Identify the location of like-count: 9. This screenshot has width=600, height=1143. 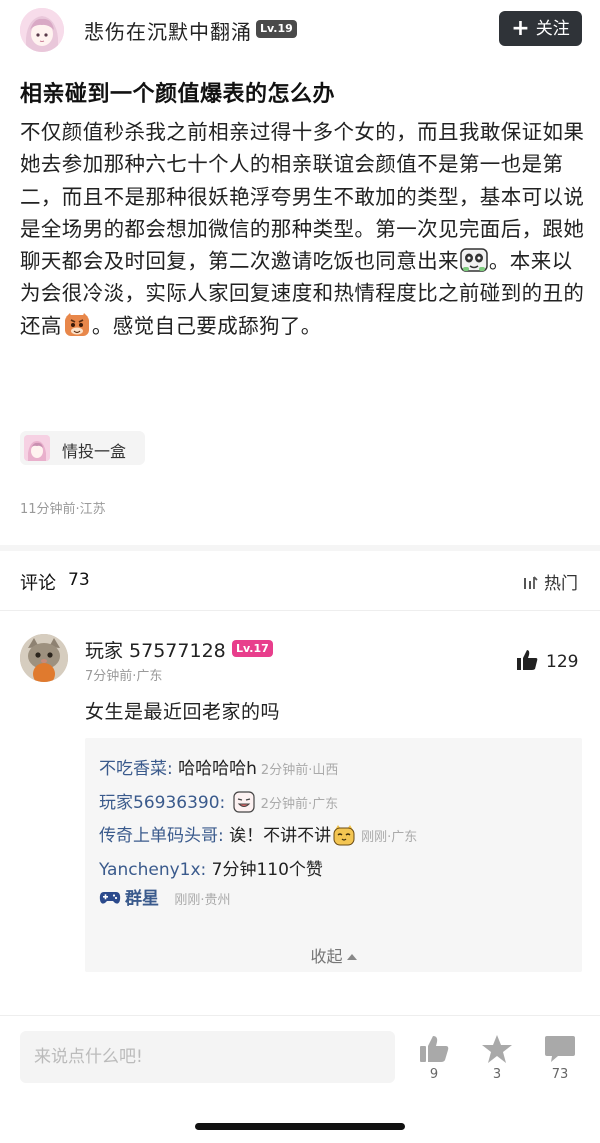
(434, 1074).